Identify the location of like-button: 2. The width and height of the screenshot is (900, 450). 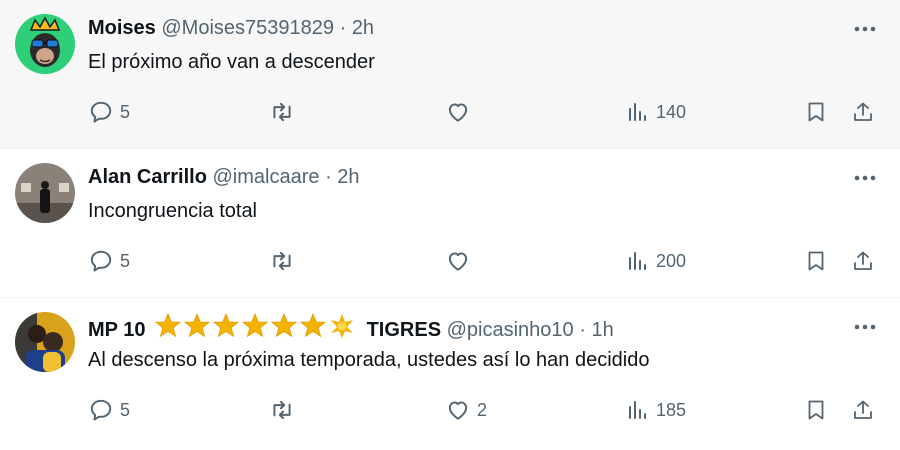
(466, 410).